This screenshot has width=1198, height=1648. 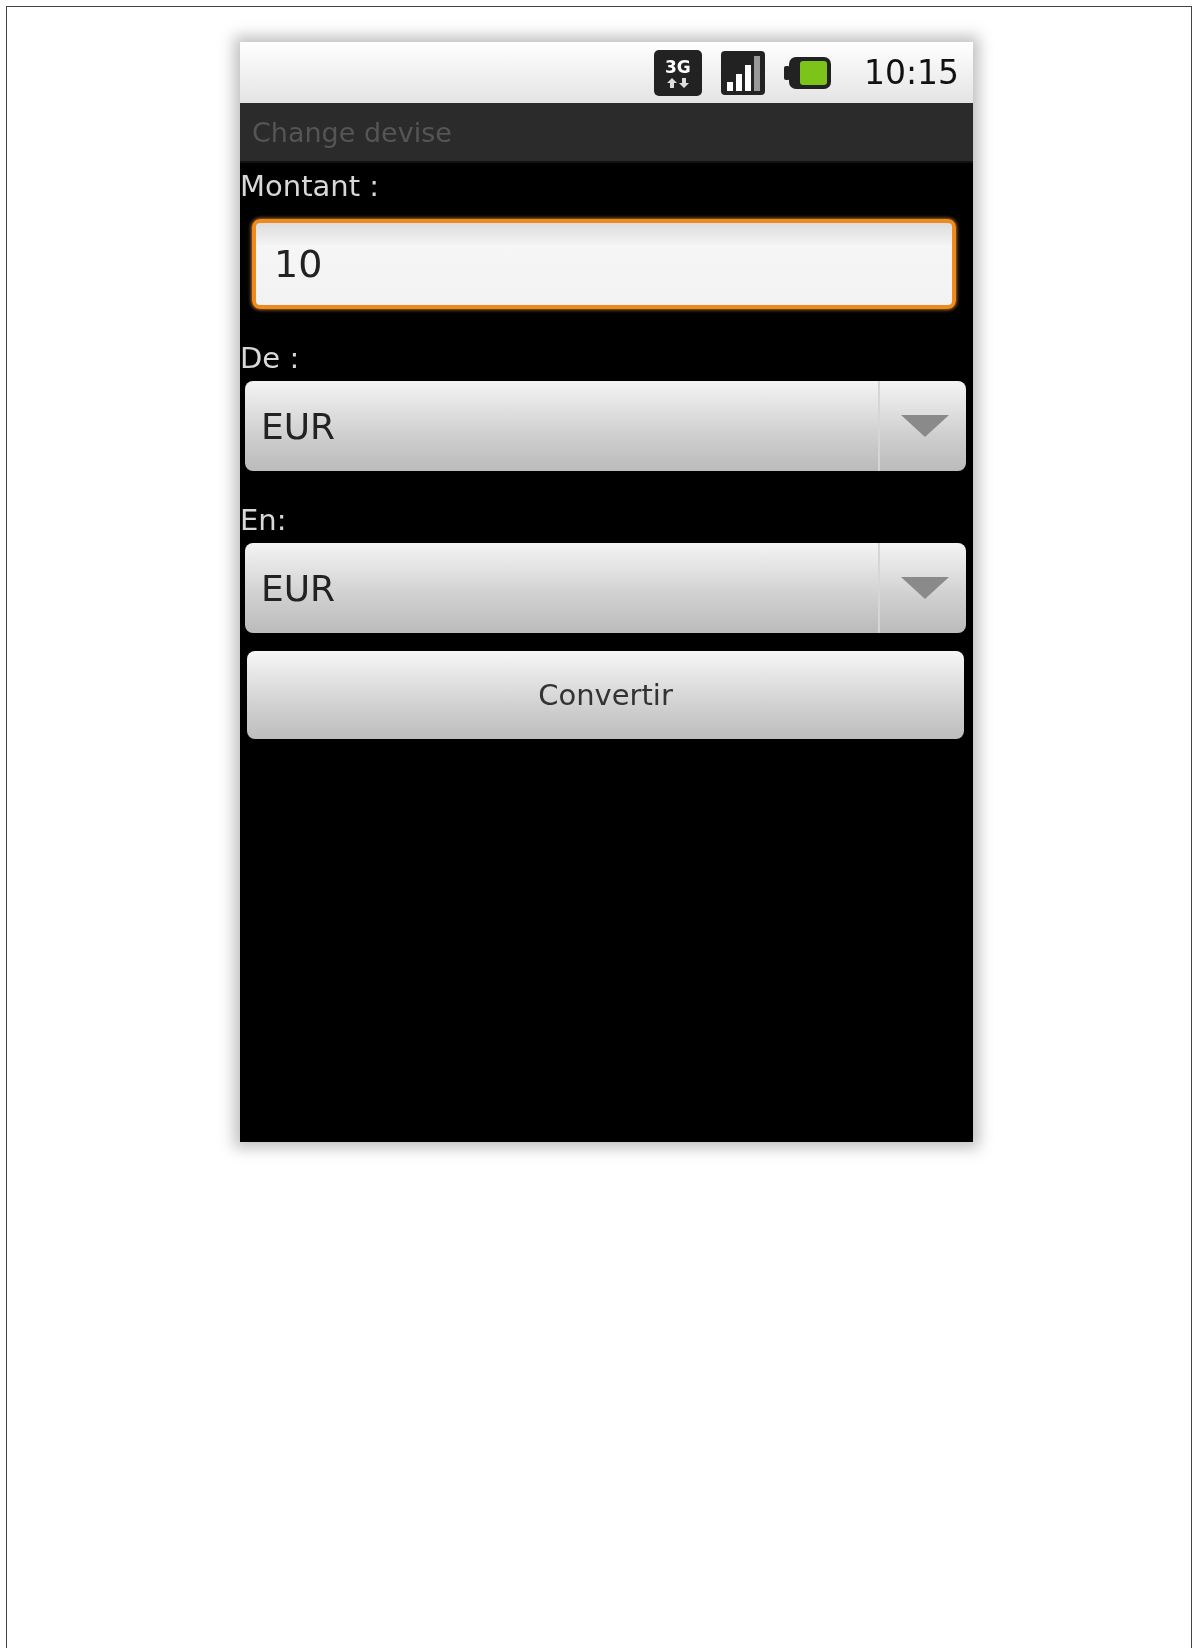 I want to click on currency-label: En:, so click(x=263, y=520).